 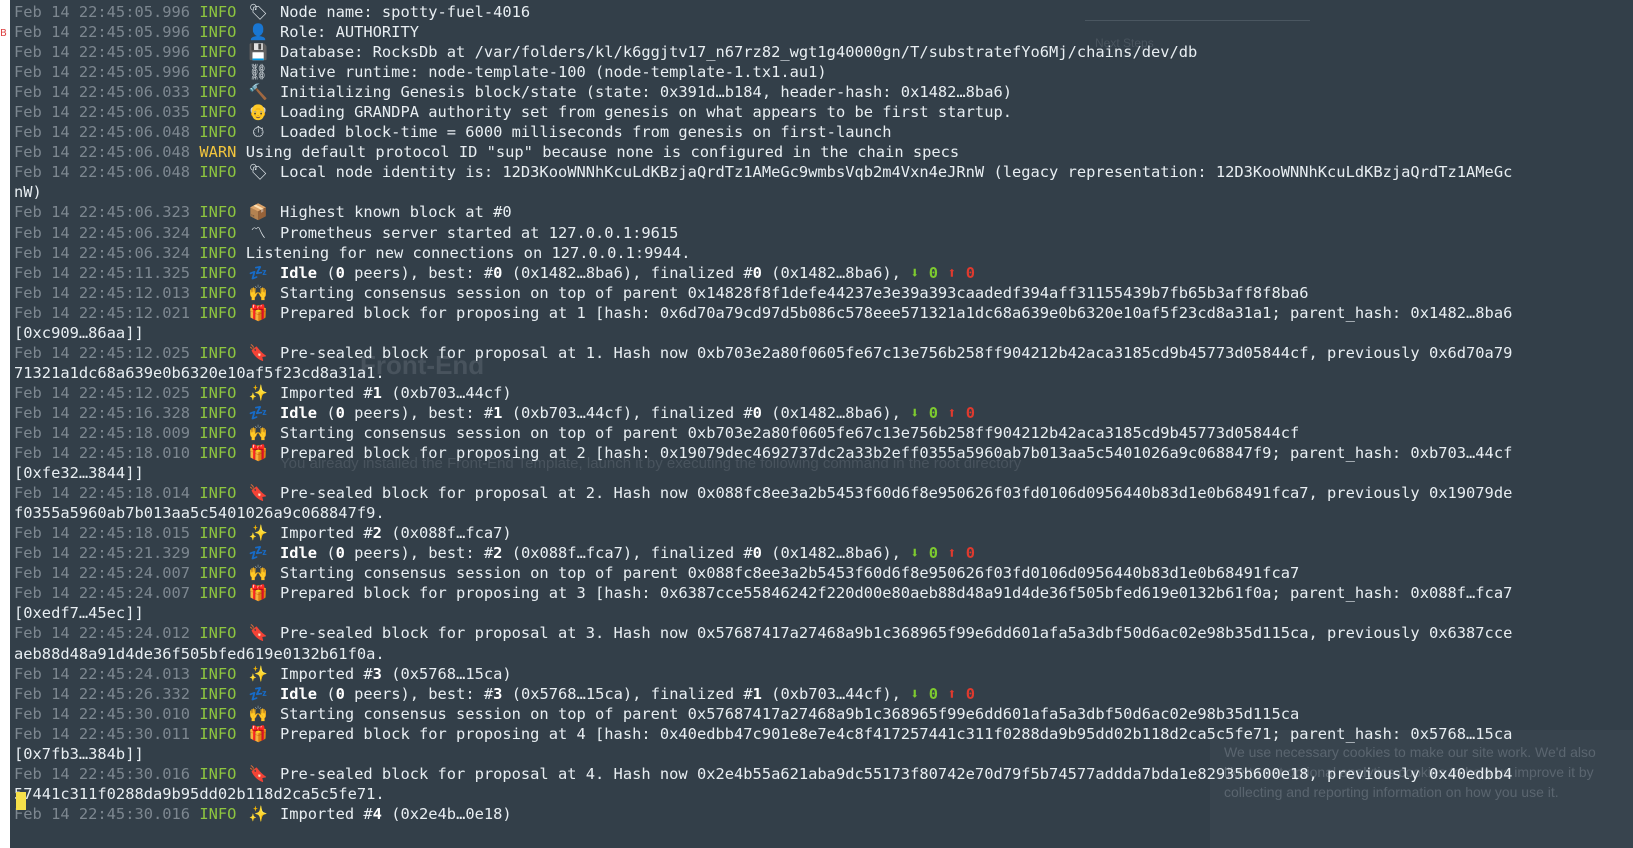 What do you see at coordinates (258, 132) in the screenshot?
I see `log-emoji-icon: ⏱` at bounding box center [258, 132].